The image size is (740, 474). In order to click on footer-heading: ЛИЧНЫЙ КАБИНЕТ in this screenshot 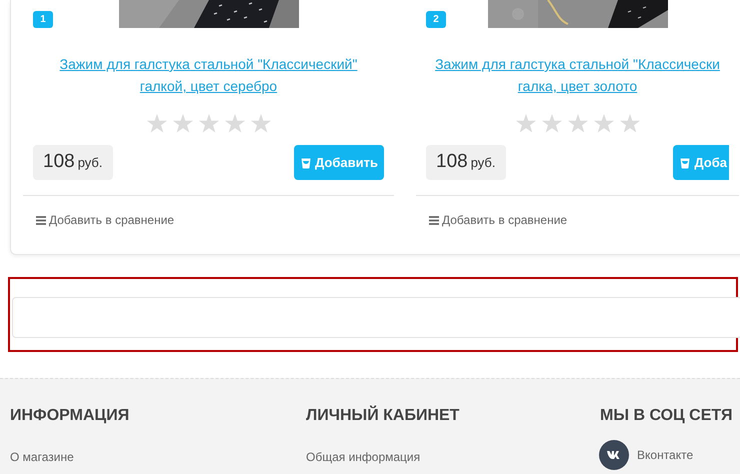, I will do `click(383, 416)`.